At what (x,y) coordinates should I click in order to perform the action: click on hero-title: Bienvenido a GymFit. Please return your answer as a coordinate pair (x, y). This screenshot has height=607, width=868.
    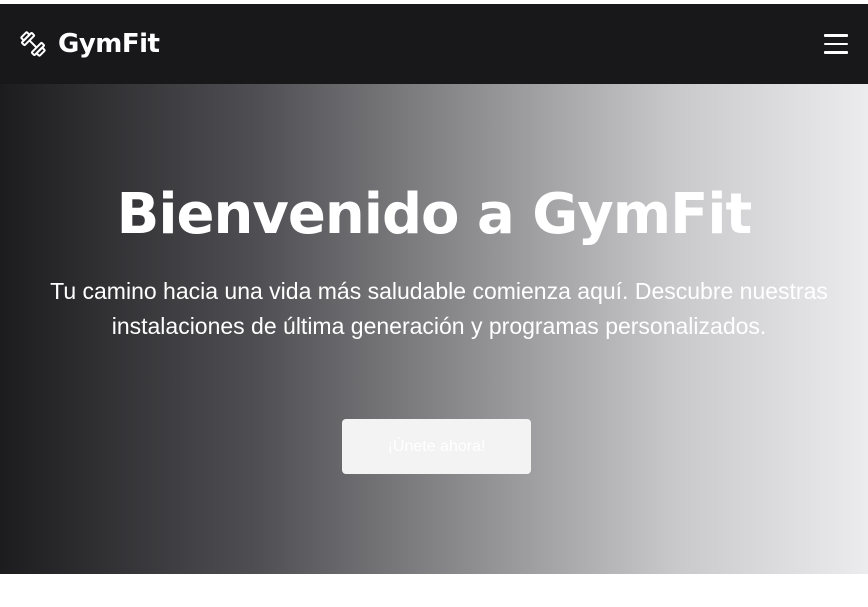
    Looking at the image, I should click on (434, 214).